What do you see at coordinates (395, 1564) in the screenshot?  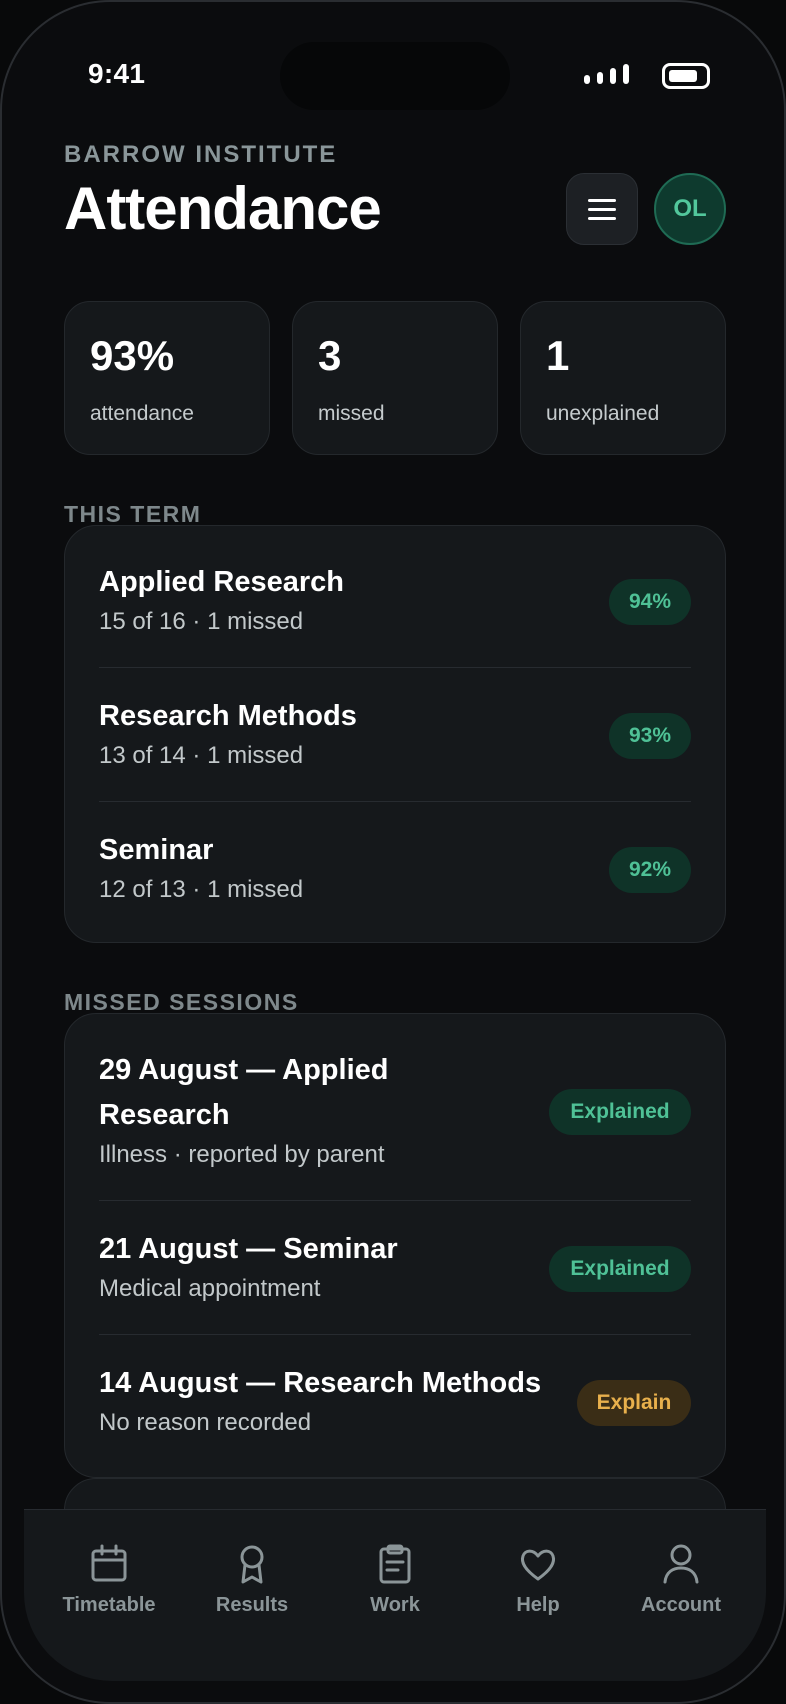 I see `clipboard-icon` at bounding box center [395, 1564].